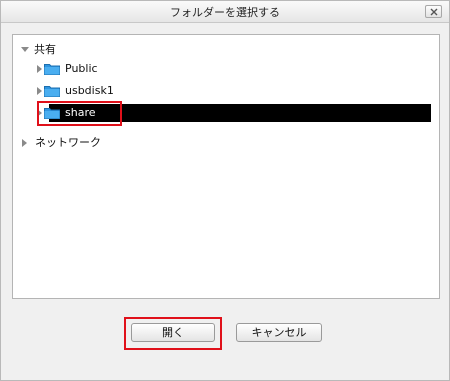 This screenshot has width=450, height=381. I want to click on tree-node-label: 共有, so click(45, 49).